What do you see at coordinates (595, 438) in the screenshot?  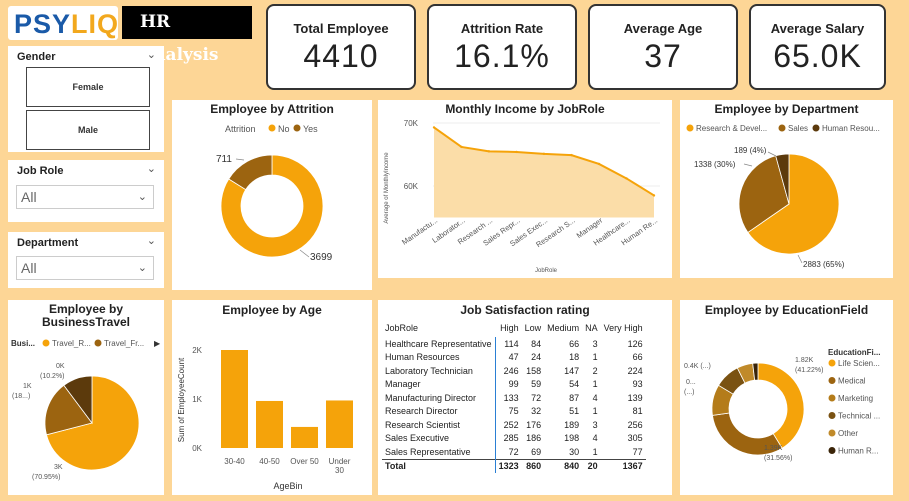 I see `cell: 4` at bounding box center [595, 438].